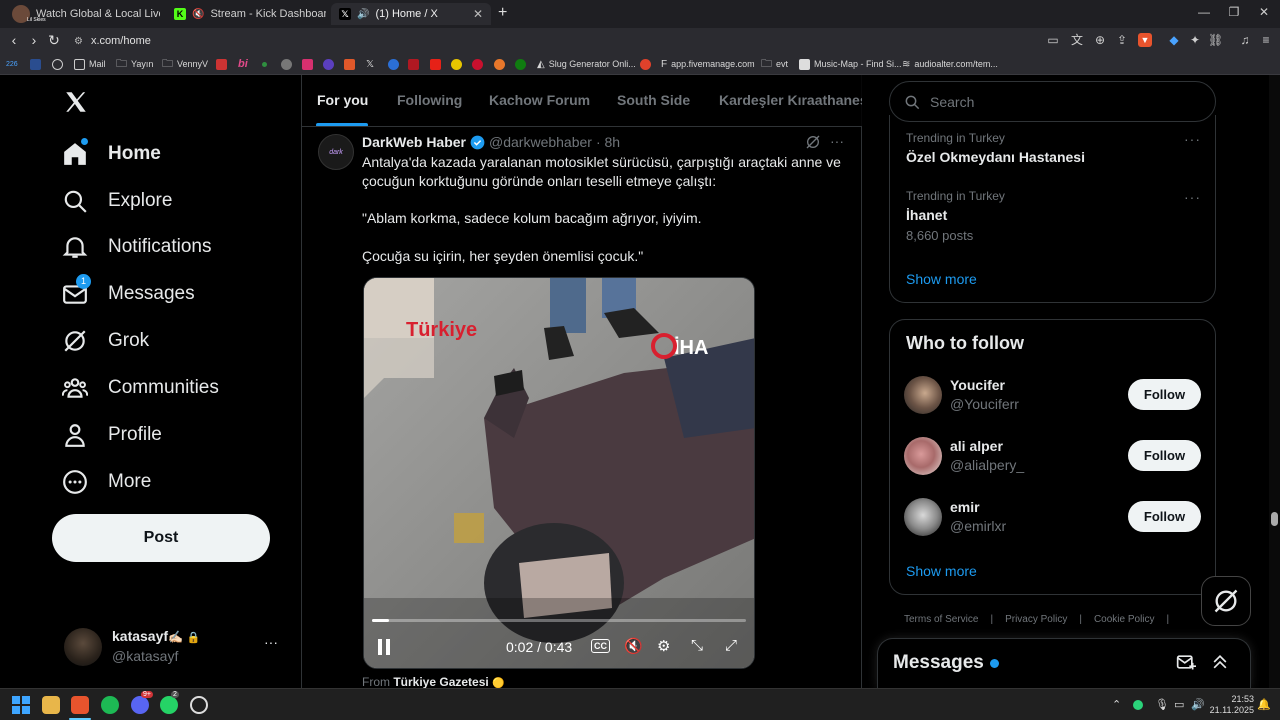 The width and height of the screenshot is (1280, 720). Describe the element at coordinates (112, 41) in the screenshot. I see `url-field: ⚙ x.com/home` at that location.